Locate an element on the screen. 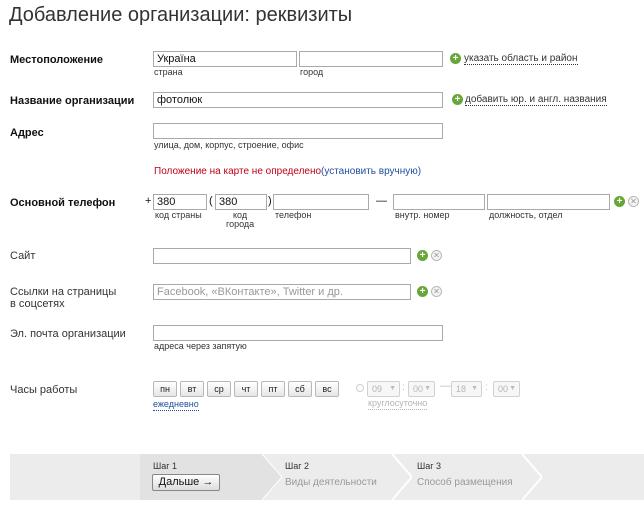 The width and height of the screenshot is (644, 510). to-hour-value: 18 is located at coordinates (461, 389).